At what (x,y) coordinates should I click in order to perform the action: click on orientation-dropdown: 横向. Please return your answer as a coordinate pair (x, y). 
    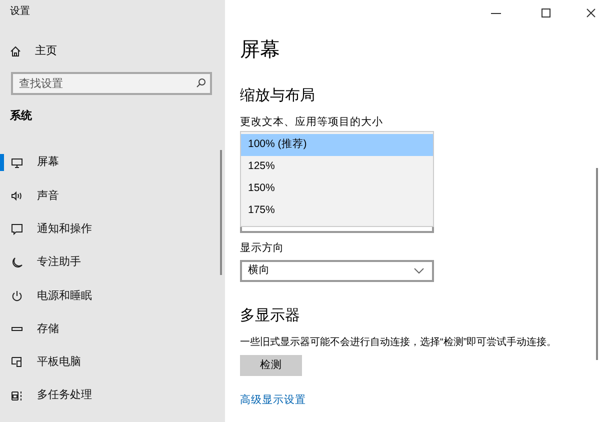
    Looking at the image, I should click on (337, 271).